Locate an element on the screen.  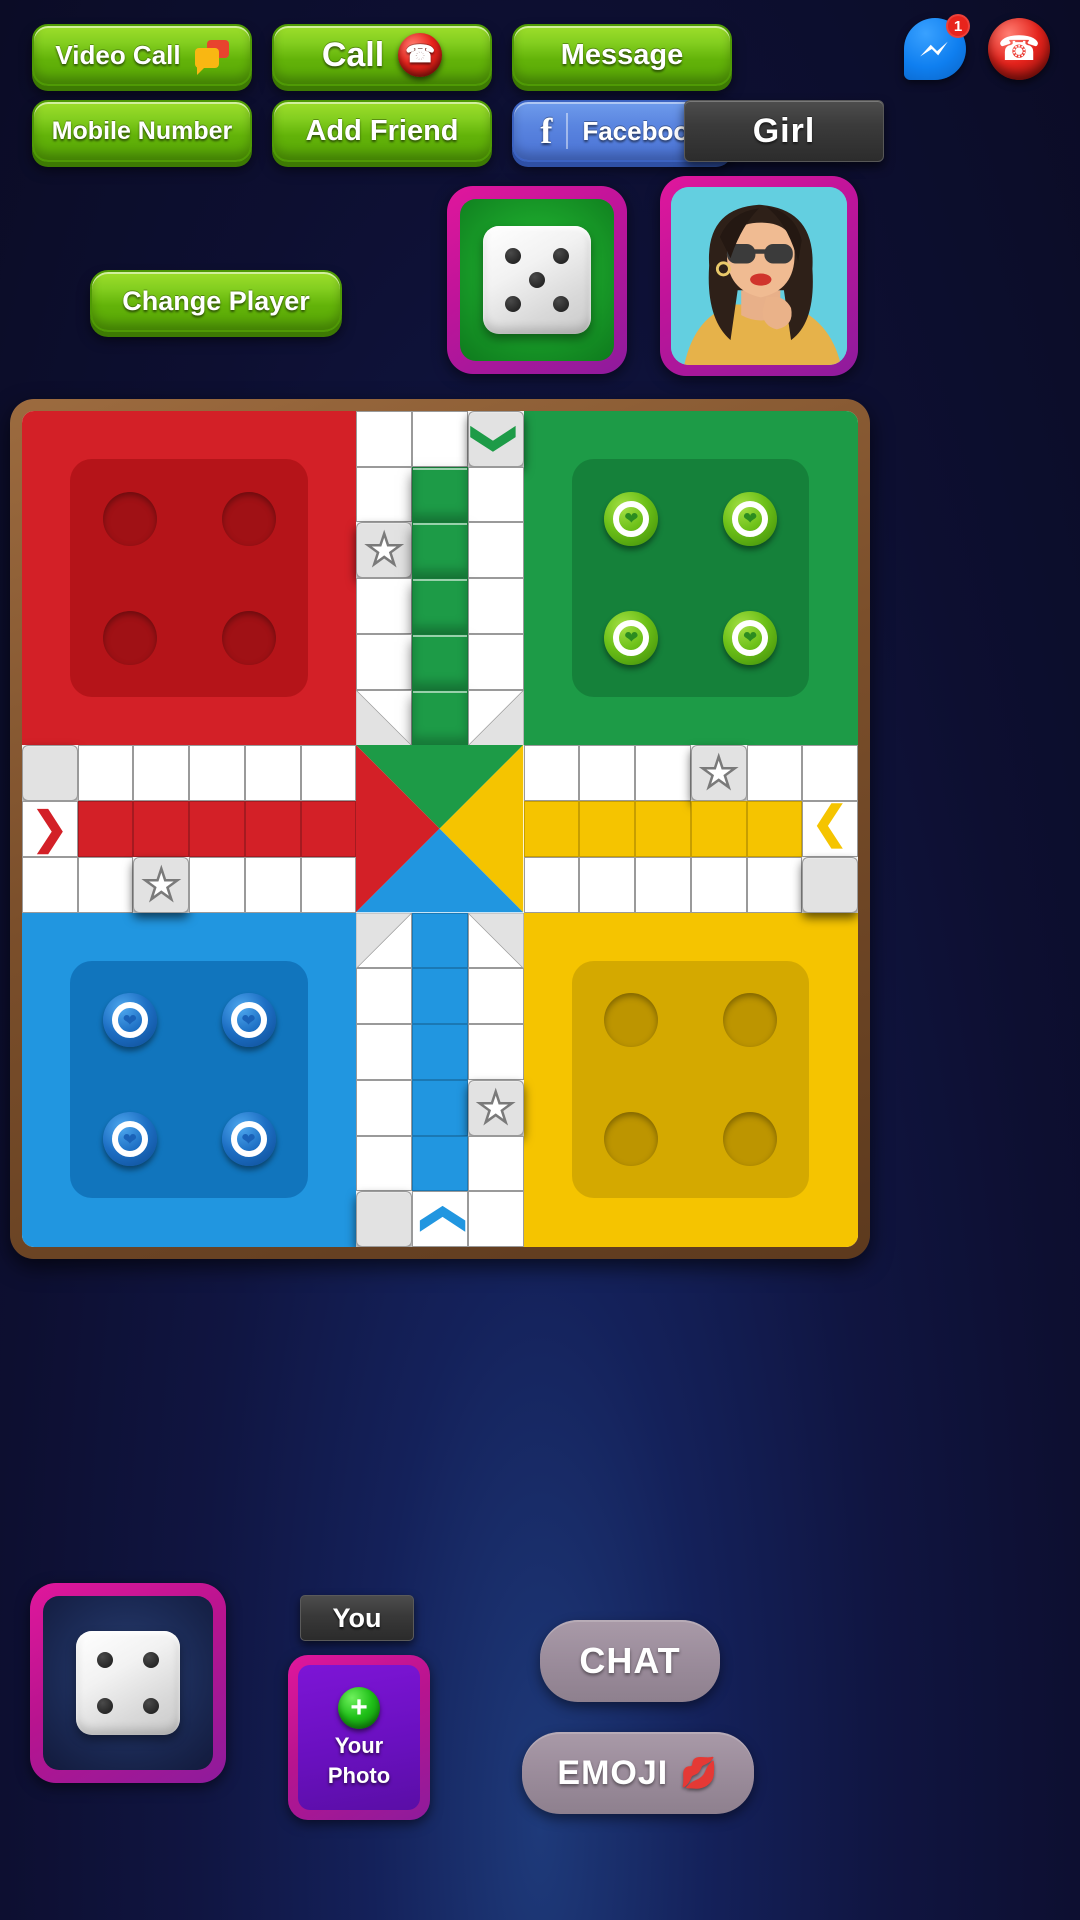
opponent-dice is located at coordinates (537, 280).